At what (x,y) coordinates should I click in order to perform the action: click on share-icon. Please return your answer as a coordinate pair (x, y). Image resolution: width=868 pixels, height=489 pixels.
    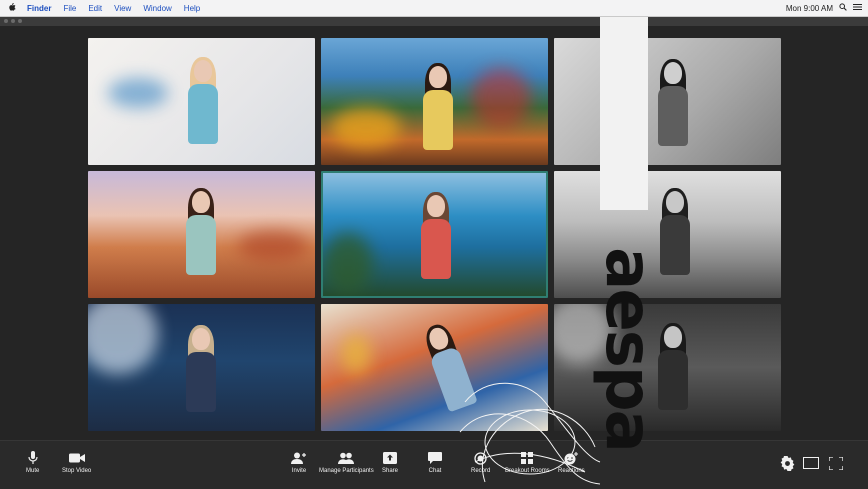
    Looking at the image, I should click on (390, 458).